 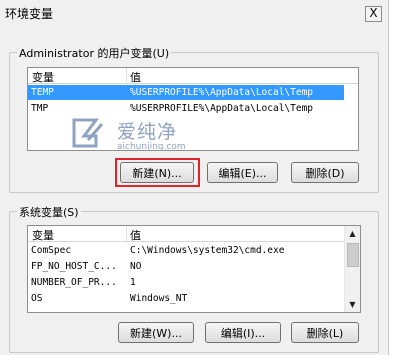 What do you see at coordinates (352, 269) in the screenshot?
I see `vertical-scrollbar: ▲ ▼` at bounding box center [352, 269].